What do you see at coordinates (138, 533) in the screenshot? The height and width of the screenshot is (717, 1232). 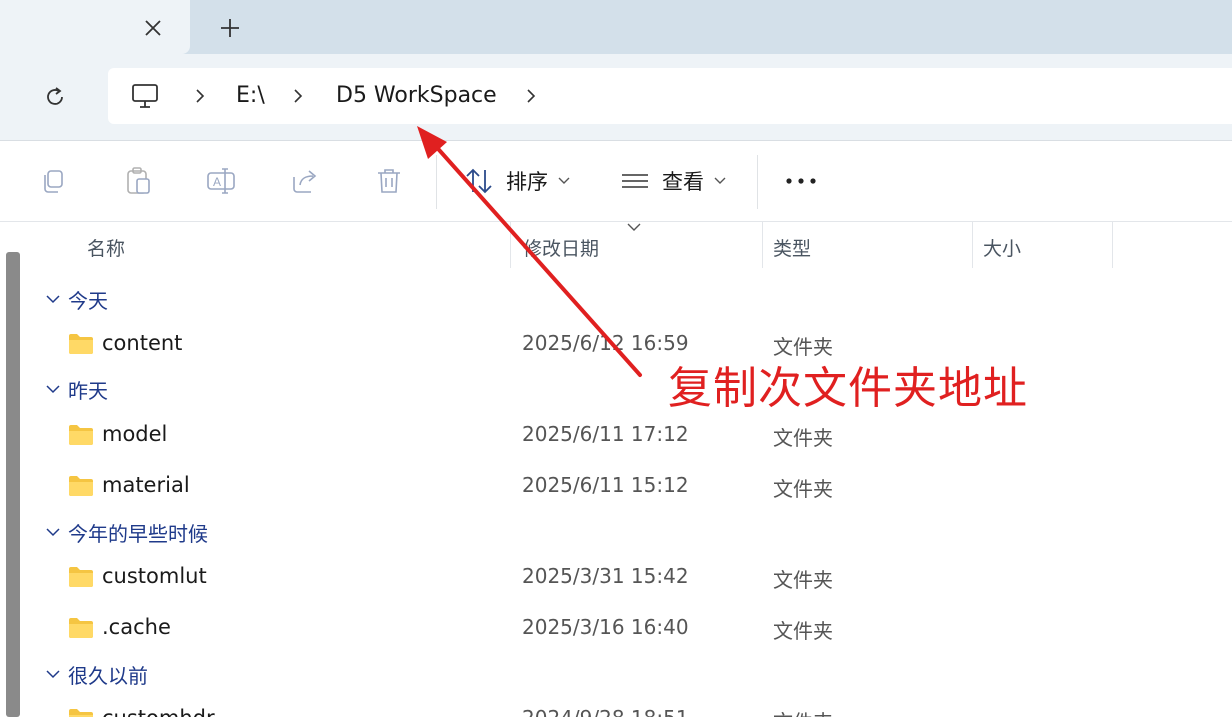 I see `group-label: 今年的早些时候` at bounding box center [138, 533].